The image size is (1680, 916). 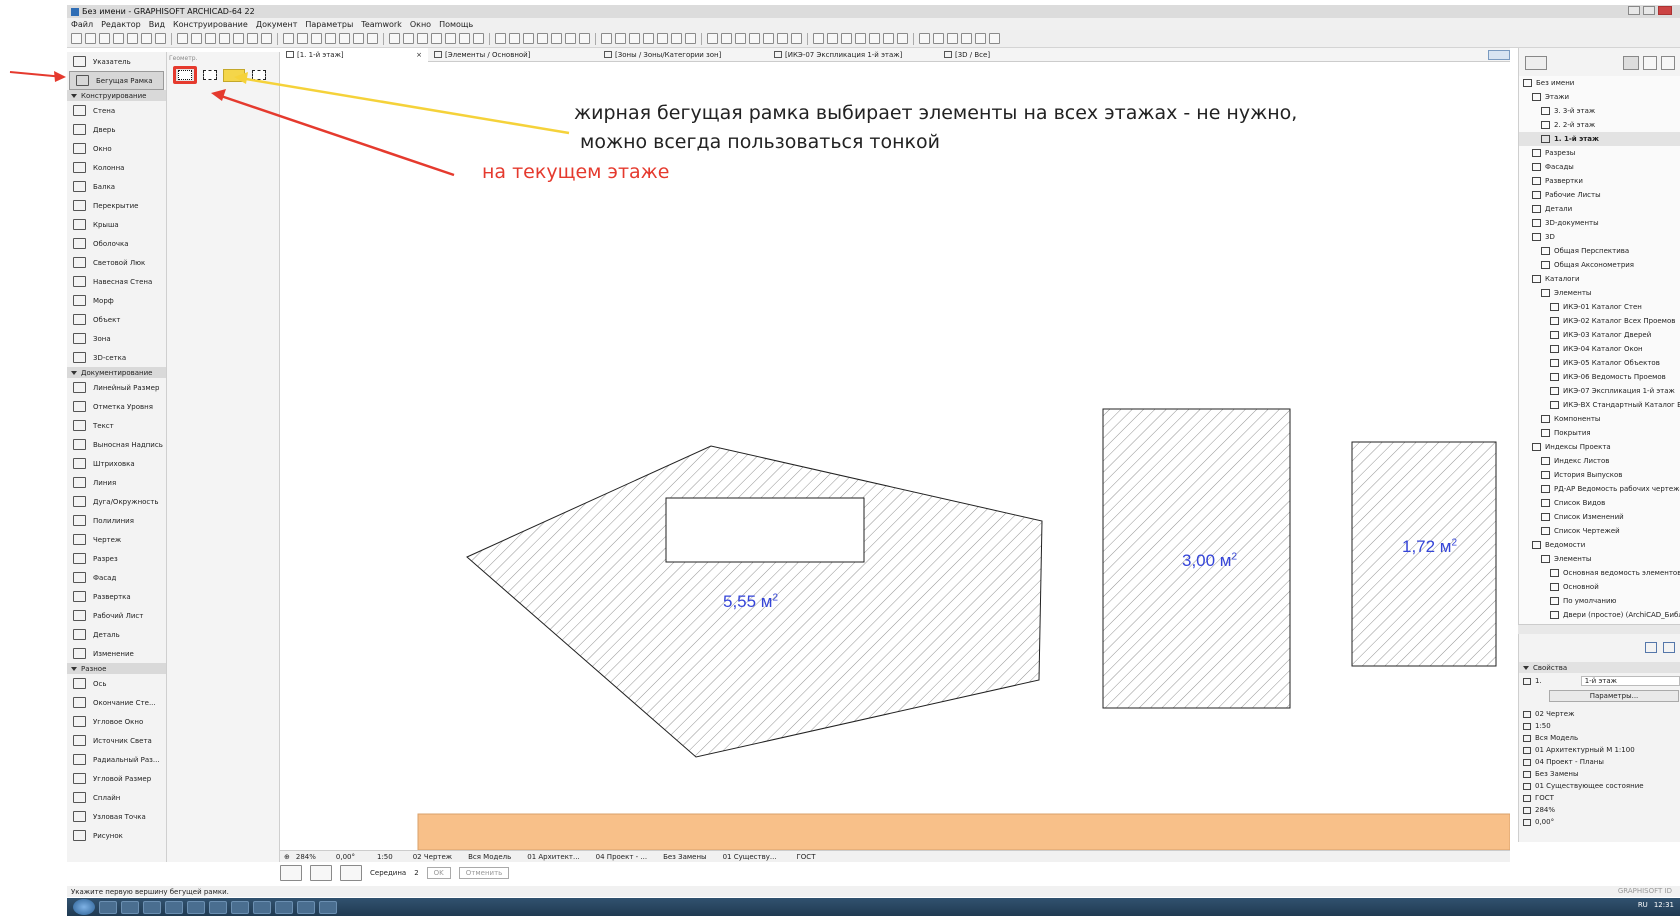 I want to click on guide-icon, so click(x=321, y=873).